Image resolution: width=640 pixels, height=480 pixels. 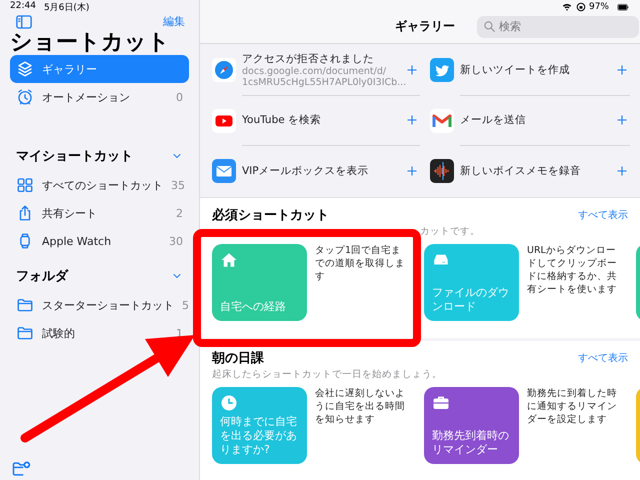 What do you see at coordinates (442, 171) in the screenshot?
I see `waveform-icon` at bounding box center [442, 171].